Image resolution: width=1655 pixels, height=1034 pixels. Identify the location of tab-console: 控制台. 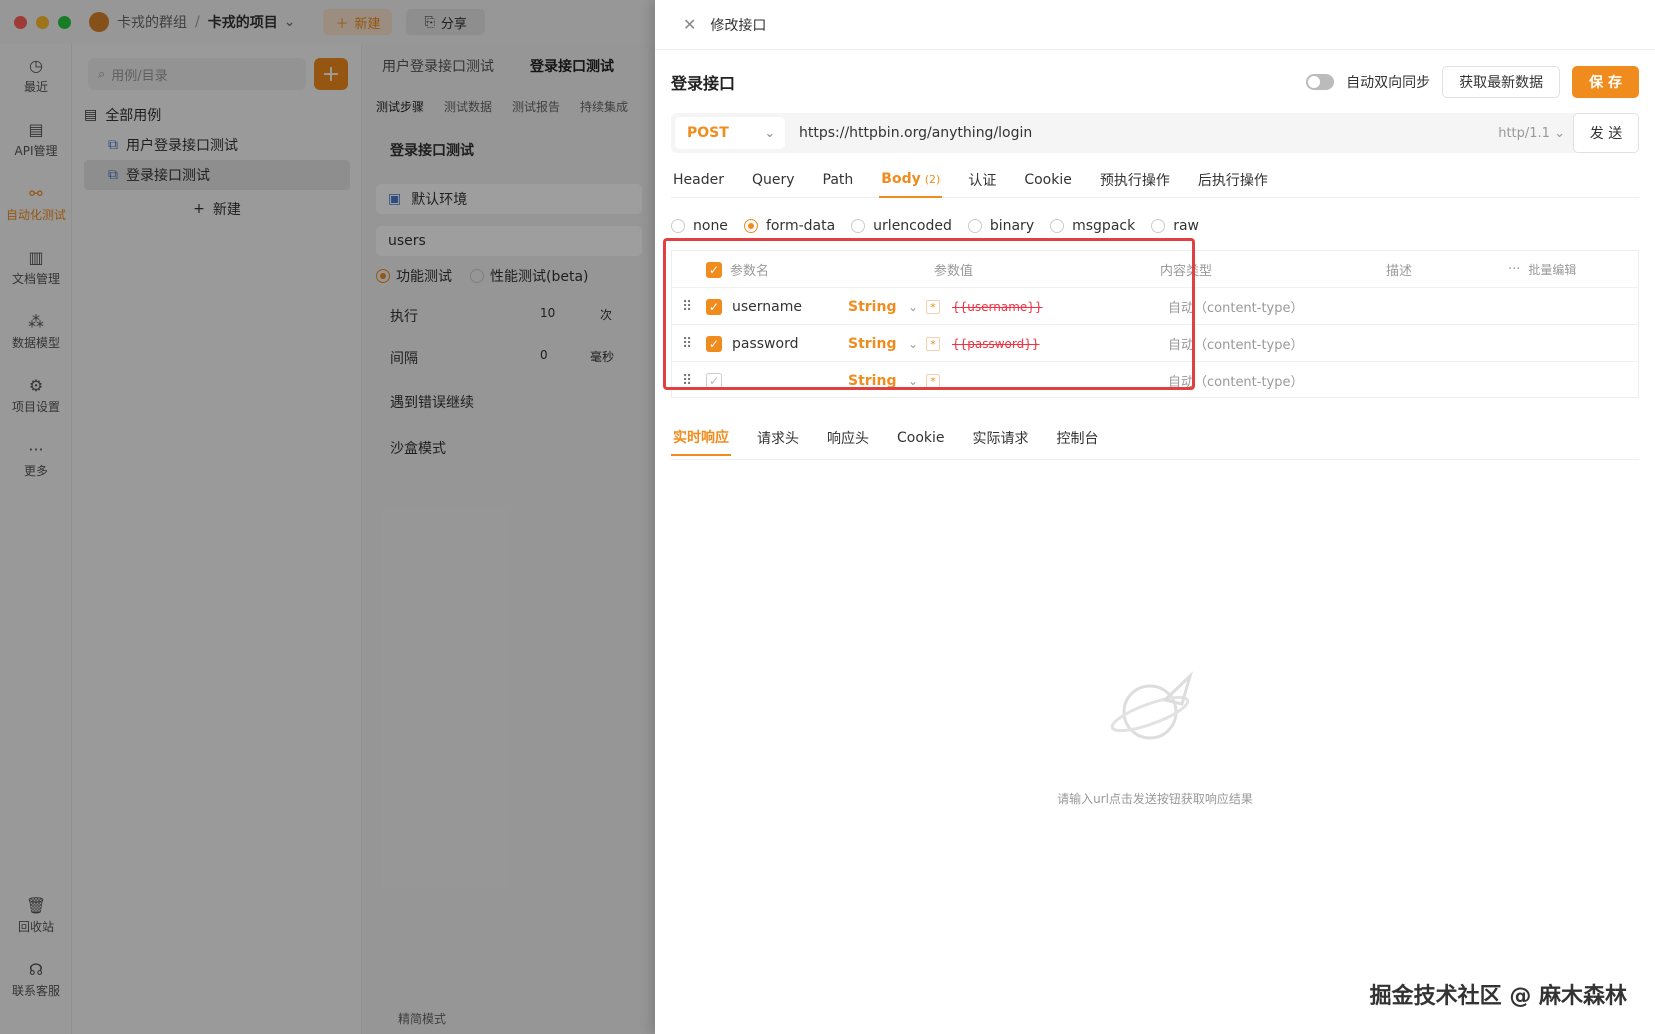
(1078, 438).